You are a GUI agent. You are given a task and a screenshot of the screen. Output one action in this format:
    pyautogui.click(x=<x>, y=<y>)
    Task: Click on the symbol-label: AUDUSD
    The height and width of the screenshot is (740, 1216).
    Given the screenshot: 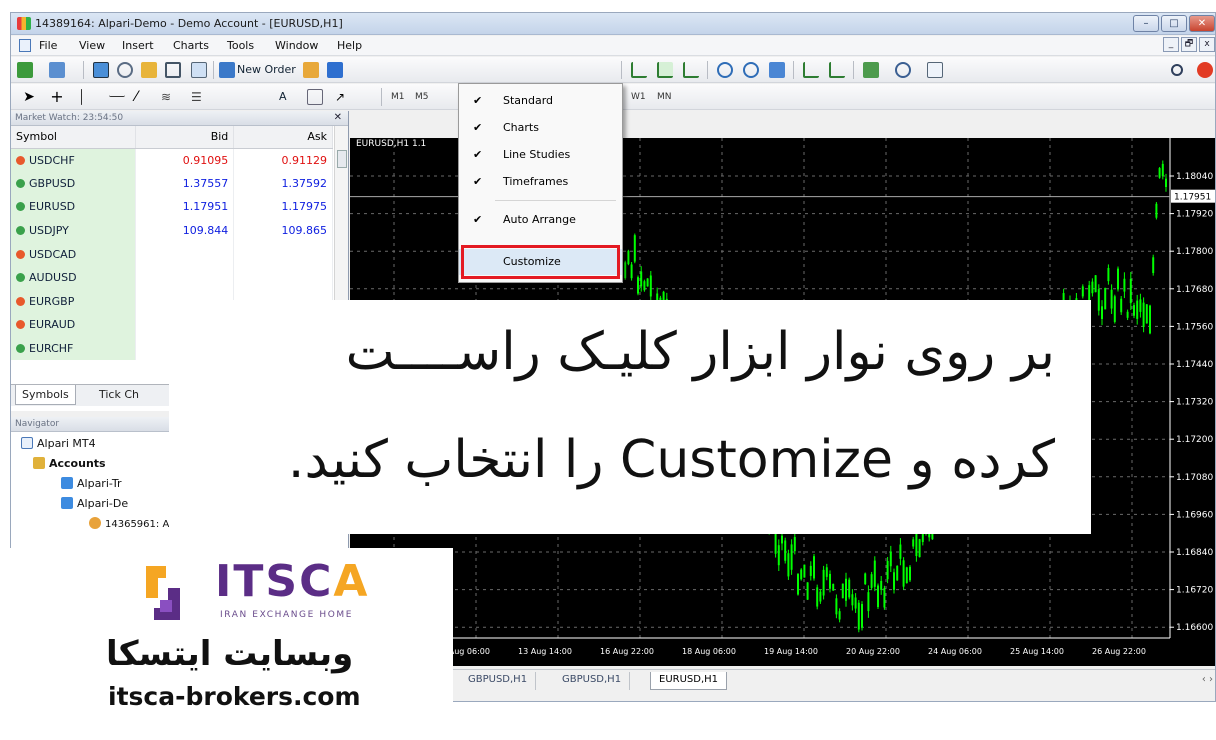 What is the action you would take?
    pyautogui.click(x=53, y=278)
    